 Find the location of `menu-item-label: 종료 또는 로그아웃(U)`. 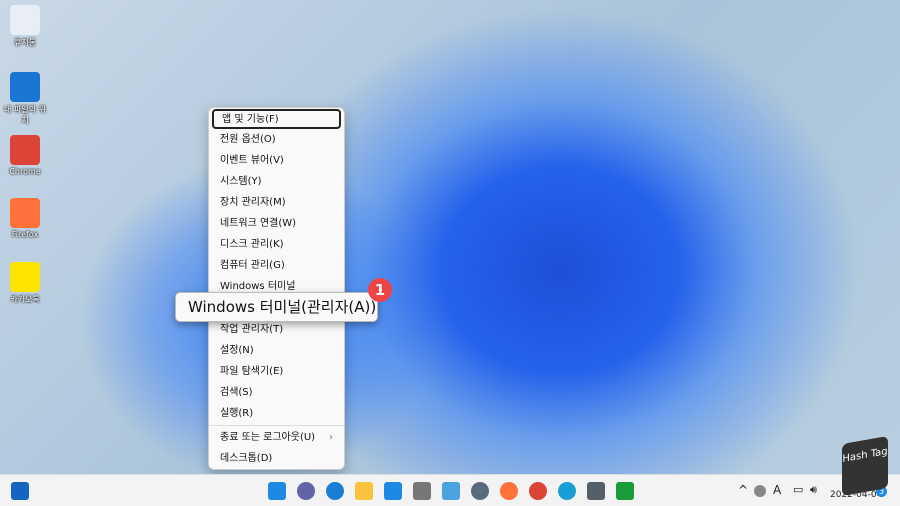

menu-item-label: 종료 또는 로그아웃(U) is located at coordinates (268, 437).